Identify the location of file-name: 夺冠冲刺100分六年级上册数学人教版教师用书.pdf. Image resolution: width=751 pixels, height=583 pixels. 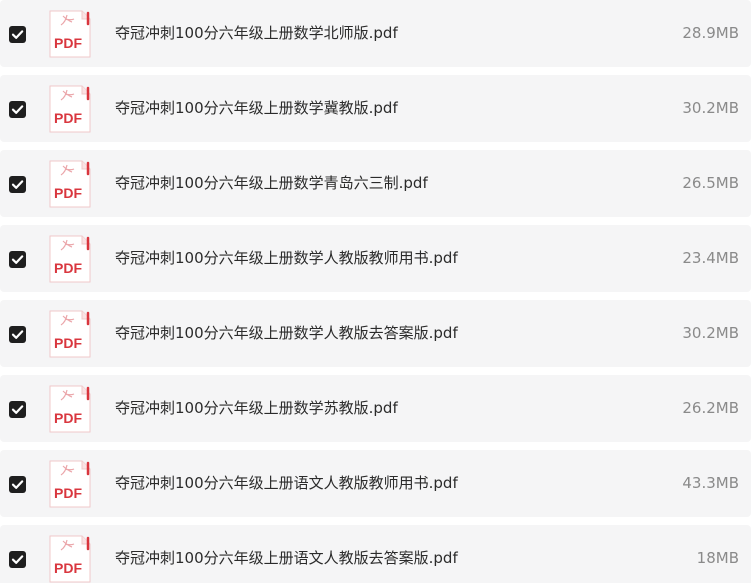
(286, 258).